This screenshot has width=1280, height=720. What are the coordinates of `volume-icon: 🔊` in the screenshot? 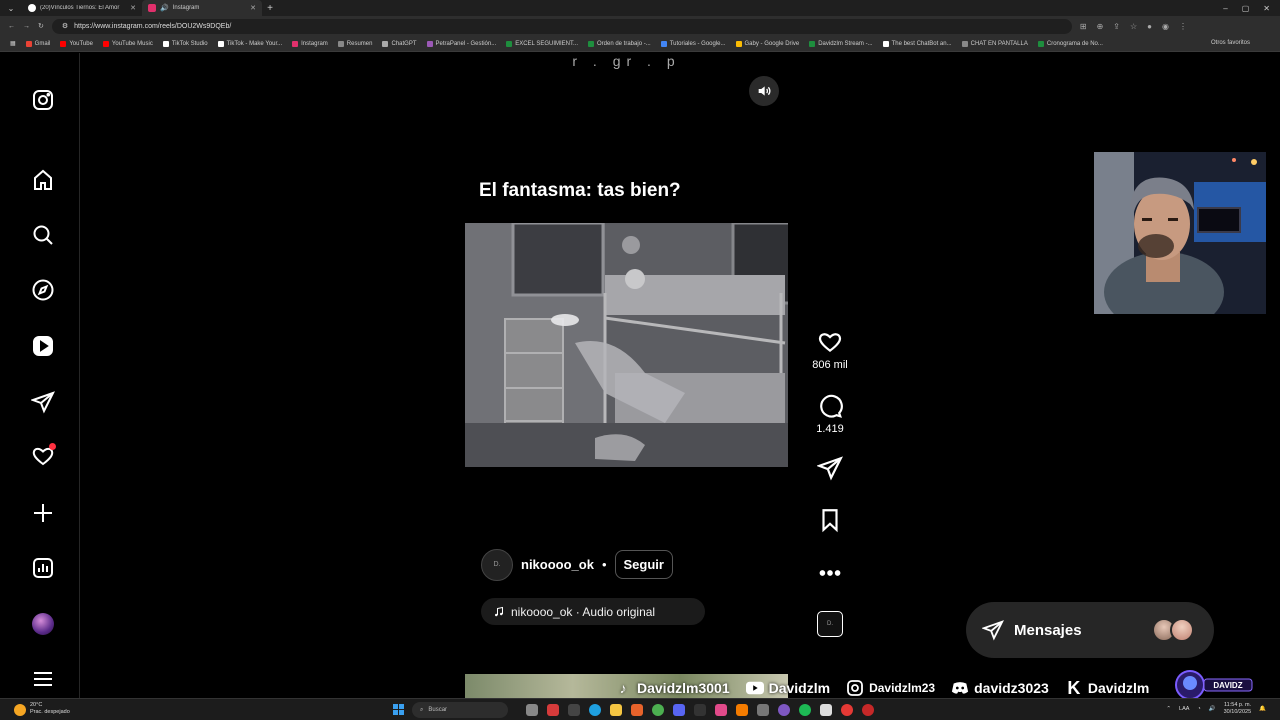 It's located at (1212, 709).